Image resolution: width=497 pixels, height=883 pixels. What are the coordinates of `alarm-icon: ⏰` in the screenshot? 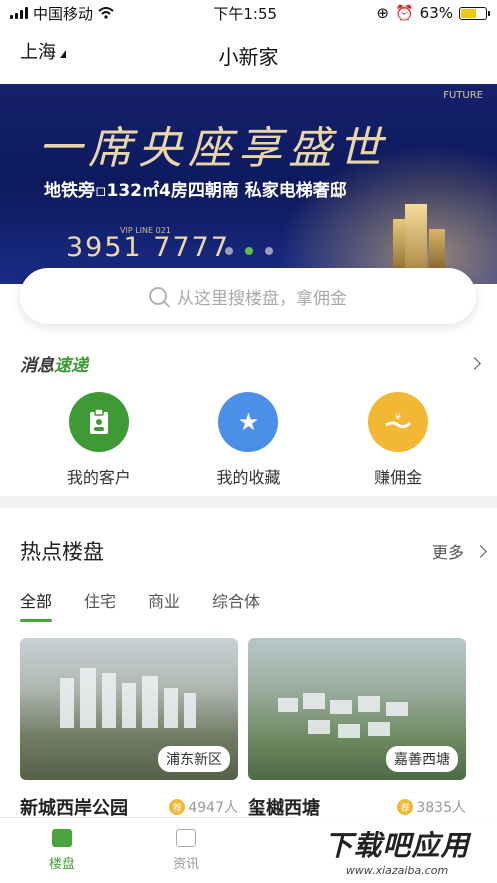 It's located at (404, 13).